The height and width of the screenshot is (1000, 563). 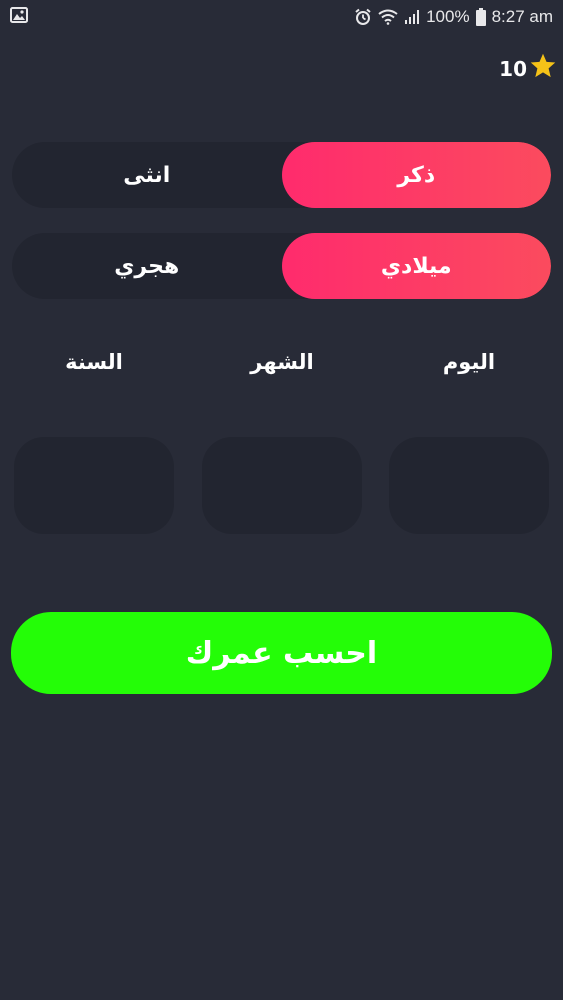 What do you see at coordinates (94, 362) in the screenshot?
I see `year-label: السنة` at bounding box center [94, 362].